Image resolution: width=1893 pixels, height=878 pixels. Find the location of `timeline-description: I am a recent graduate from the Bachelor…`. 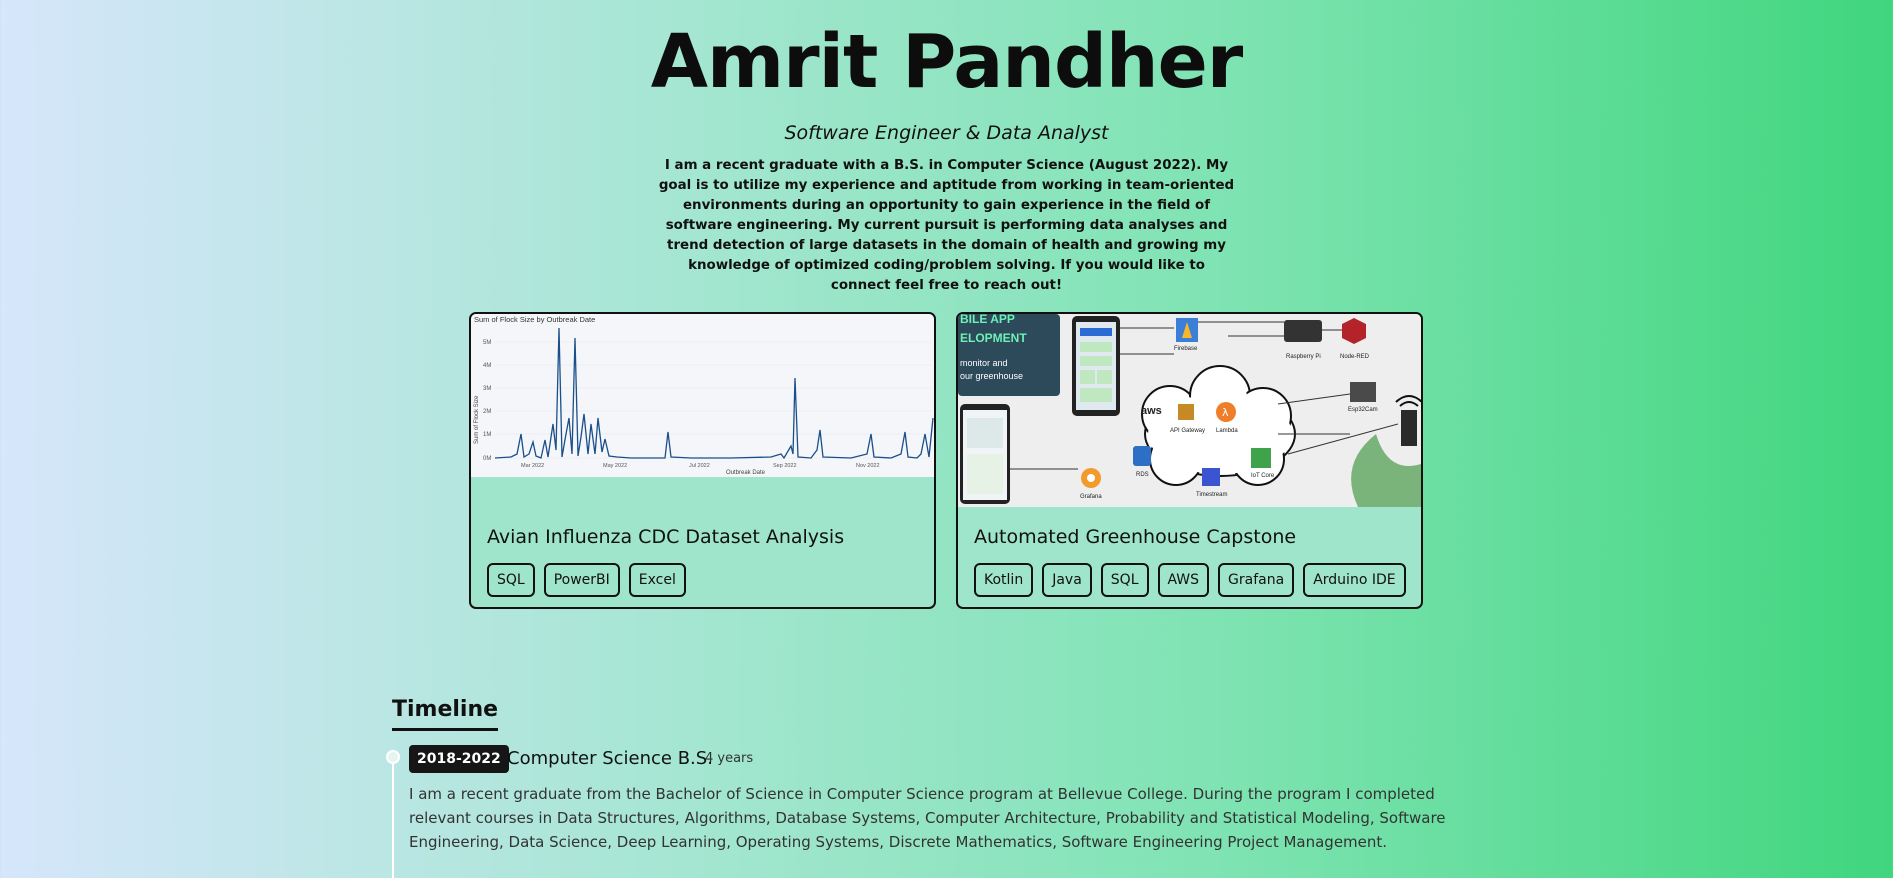

timeline-description: I am a recent graduate from the Bachelor… is located at coordinates (927, 818).